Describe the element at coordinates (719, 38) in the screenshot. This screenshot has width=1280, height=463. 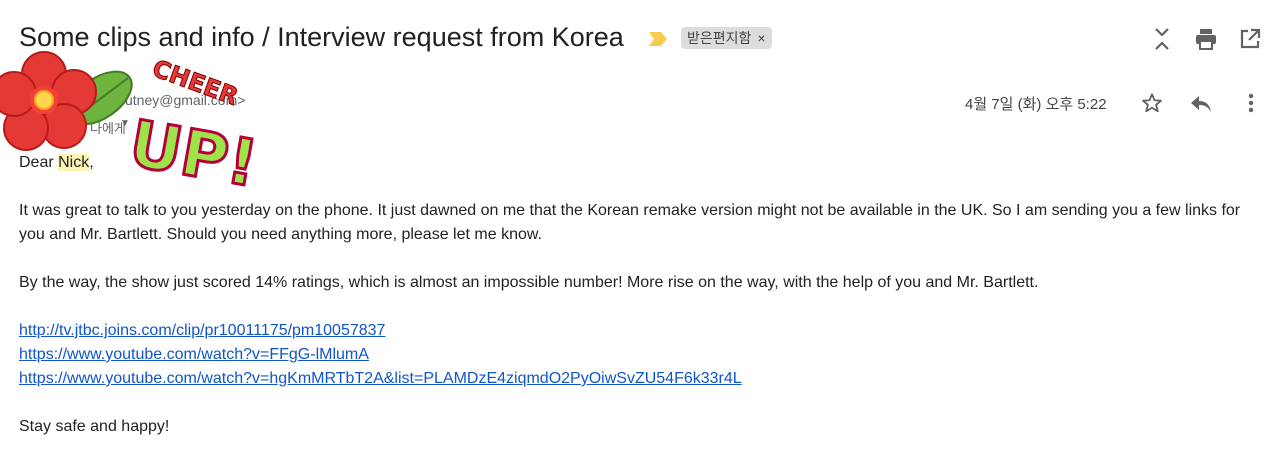
I see `inbox-label-text: 받은편지함` at that location.